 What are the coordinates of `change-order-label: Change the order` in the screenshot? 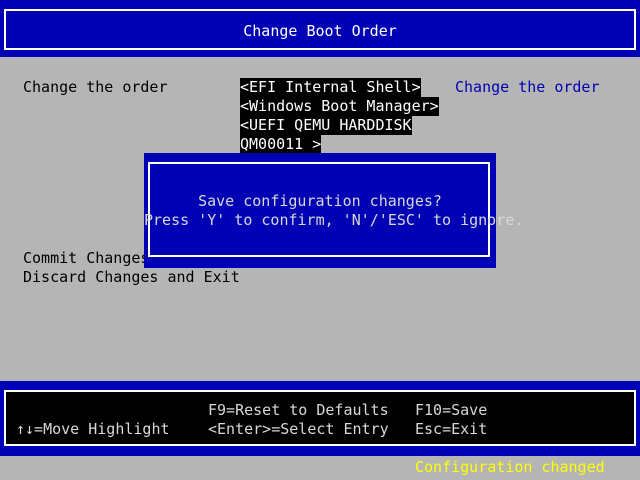 It's located at (95, 87).